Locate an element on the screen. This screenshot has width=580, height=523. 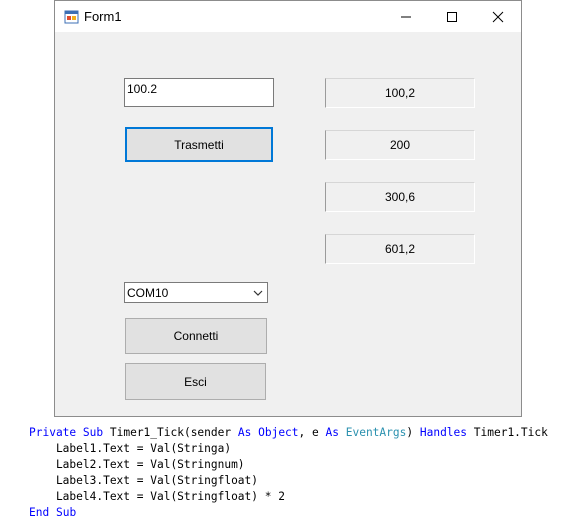
value-input: 100.2 is located at coordinates (199, 92).